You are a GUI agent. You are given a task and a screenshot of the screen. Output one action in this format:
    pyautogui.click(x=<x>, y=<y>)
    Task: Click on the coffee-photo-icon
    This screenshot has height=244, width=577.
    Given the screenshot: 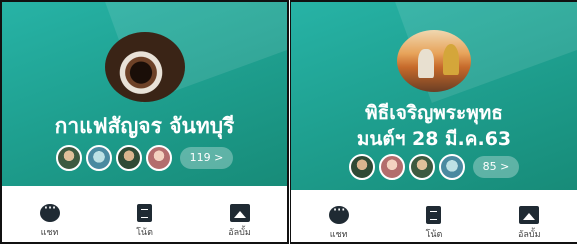 What is the action you would take?
    pyautogui.click(x=144, y=67)
    